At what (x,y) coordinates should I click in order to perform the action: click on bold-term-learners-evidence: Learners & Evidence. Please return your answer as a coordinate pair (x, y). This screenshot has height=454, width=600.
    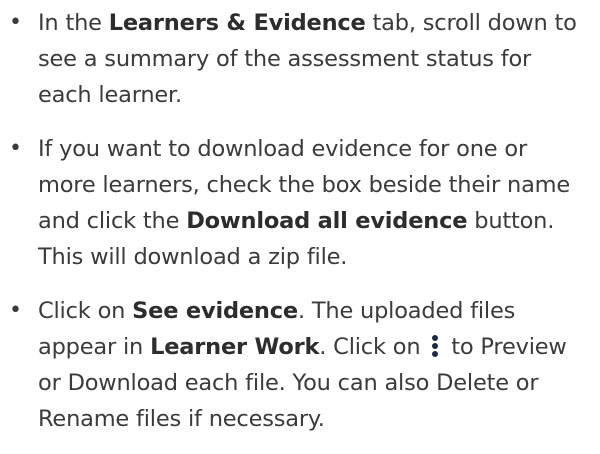
    Looking at the image, I should click on (237, 23).